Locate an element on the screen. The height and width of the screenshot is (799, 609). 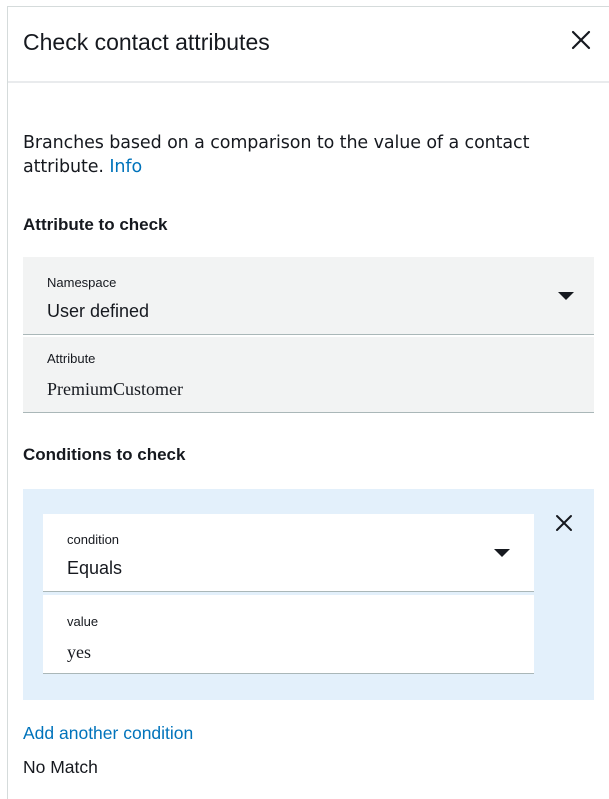
namespace-label: Namespace is located at coordinates (82, 282).